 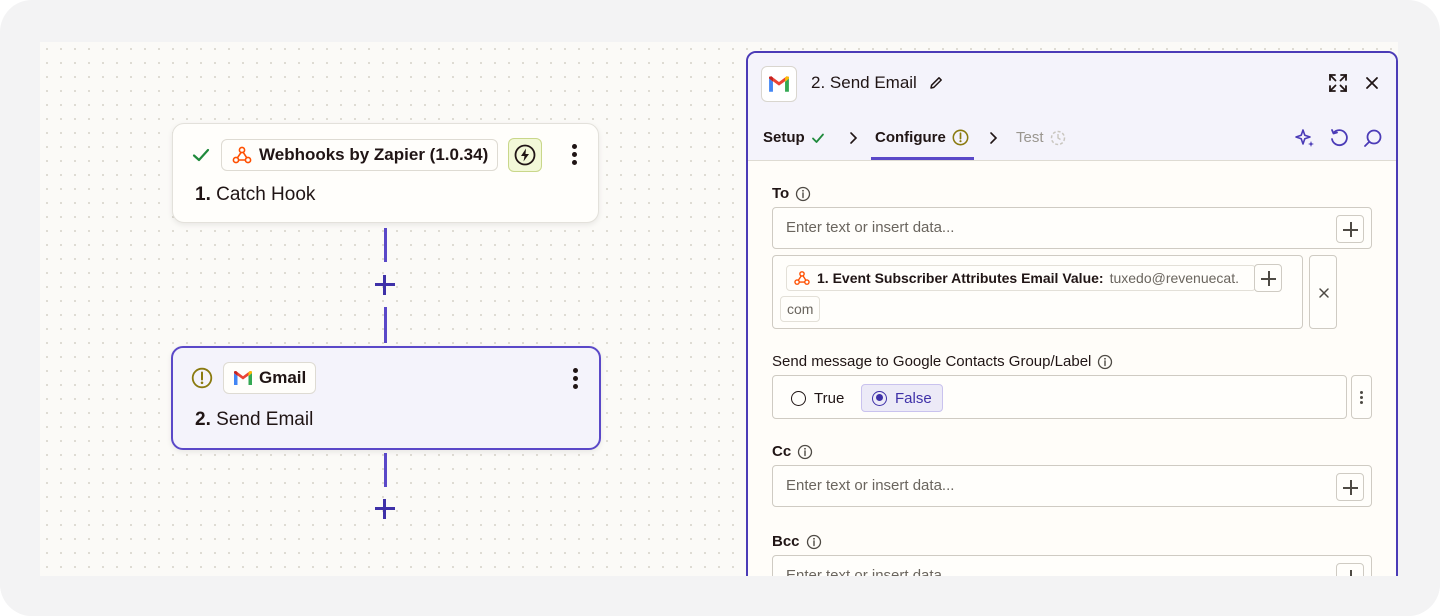 I want to click on trigger-step-title: 1. Catch Hook, so click(x=255, y=195).